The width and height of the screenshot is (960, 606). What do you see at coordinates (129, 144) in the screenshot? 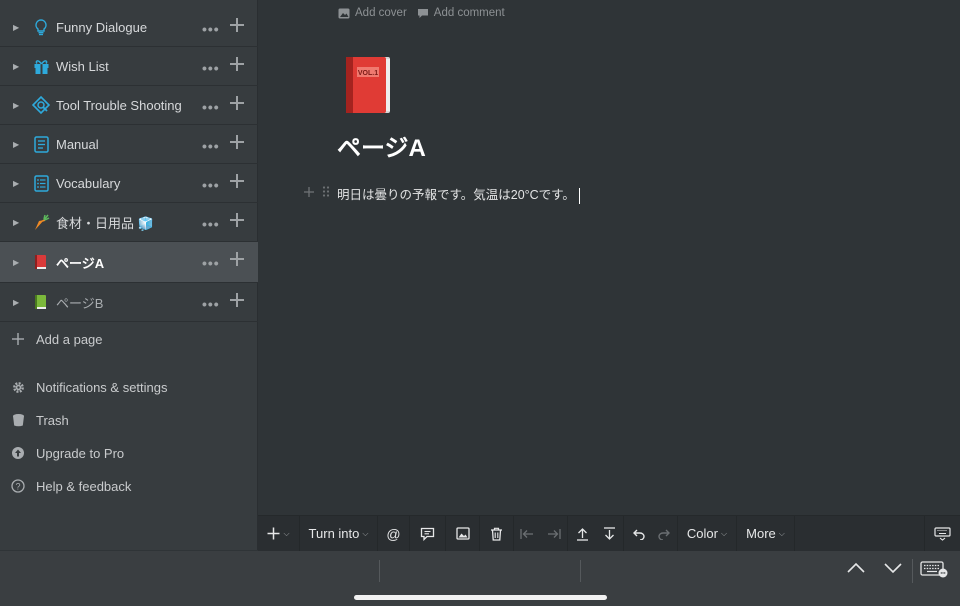
I see `sidebar-item-manual: ▶ Manual •••` at bounding box center [129, 144].